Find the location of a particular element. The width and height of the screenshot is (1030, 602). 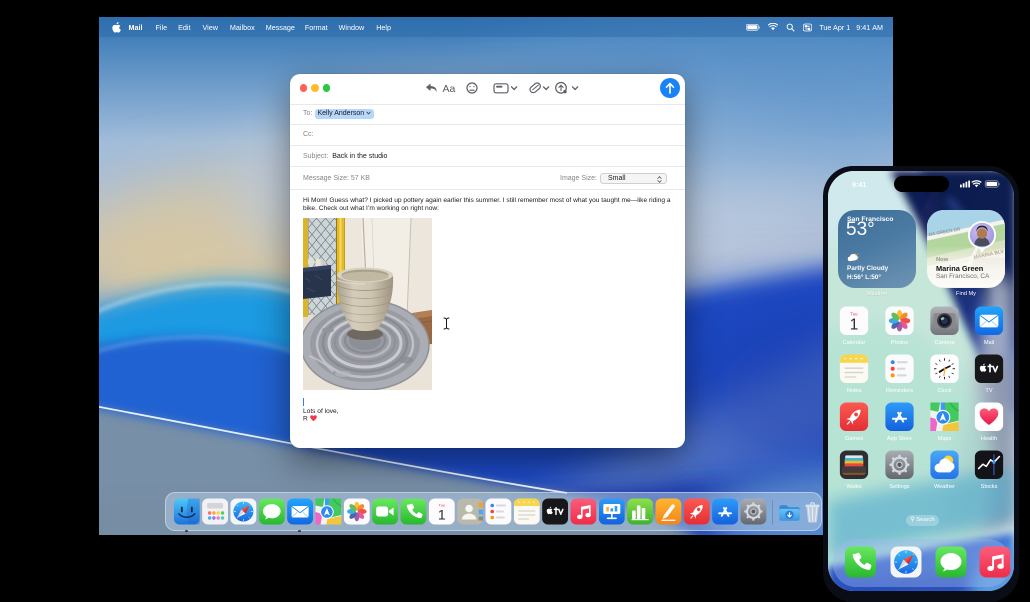

svg-text: Clock is located at coordinates (945, 391).